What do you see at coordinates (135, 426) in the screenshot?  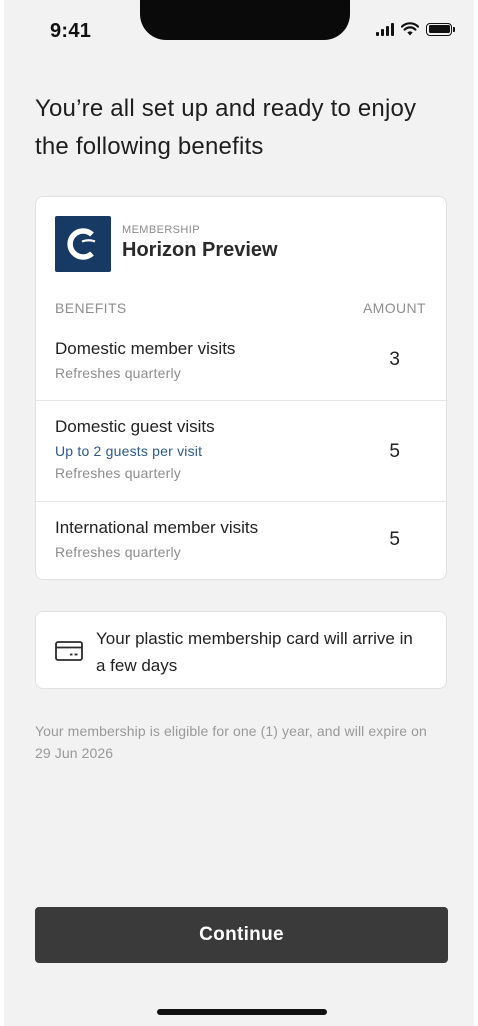 I see `benefit-title: Domestic guest visits` at bounding box center [135, 426].